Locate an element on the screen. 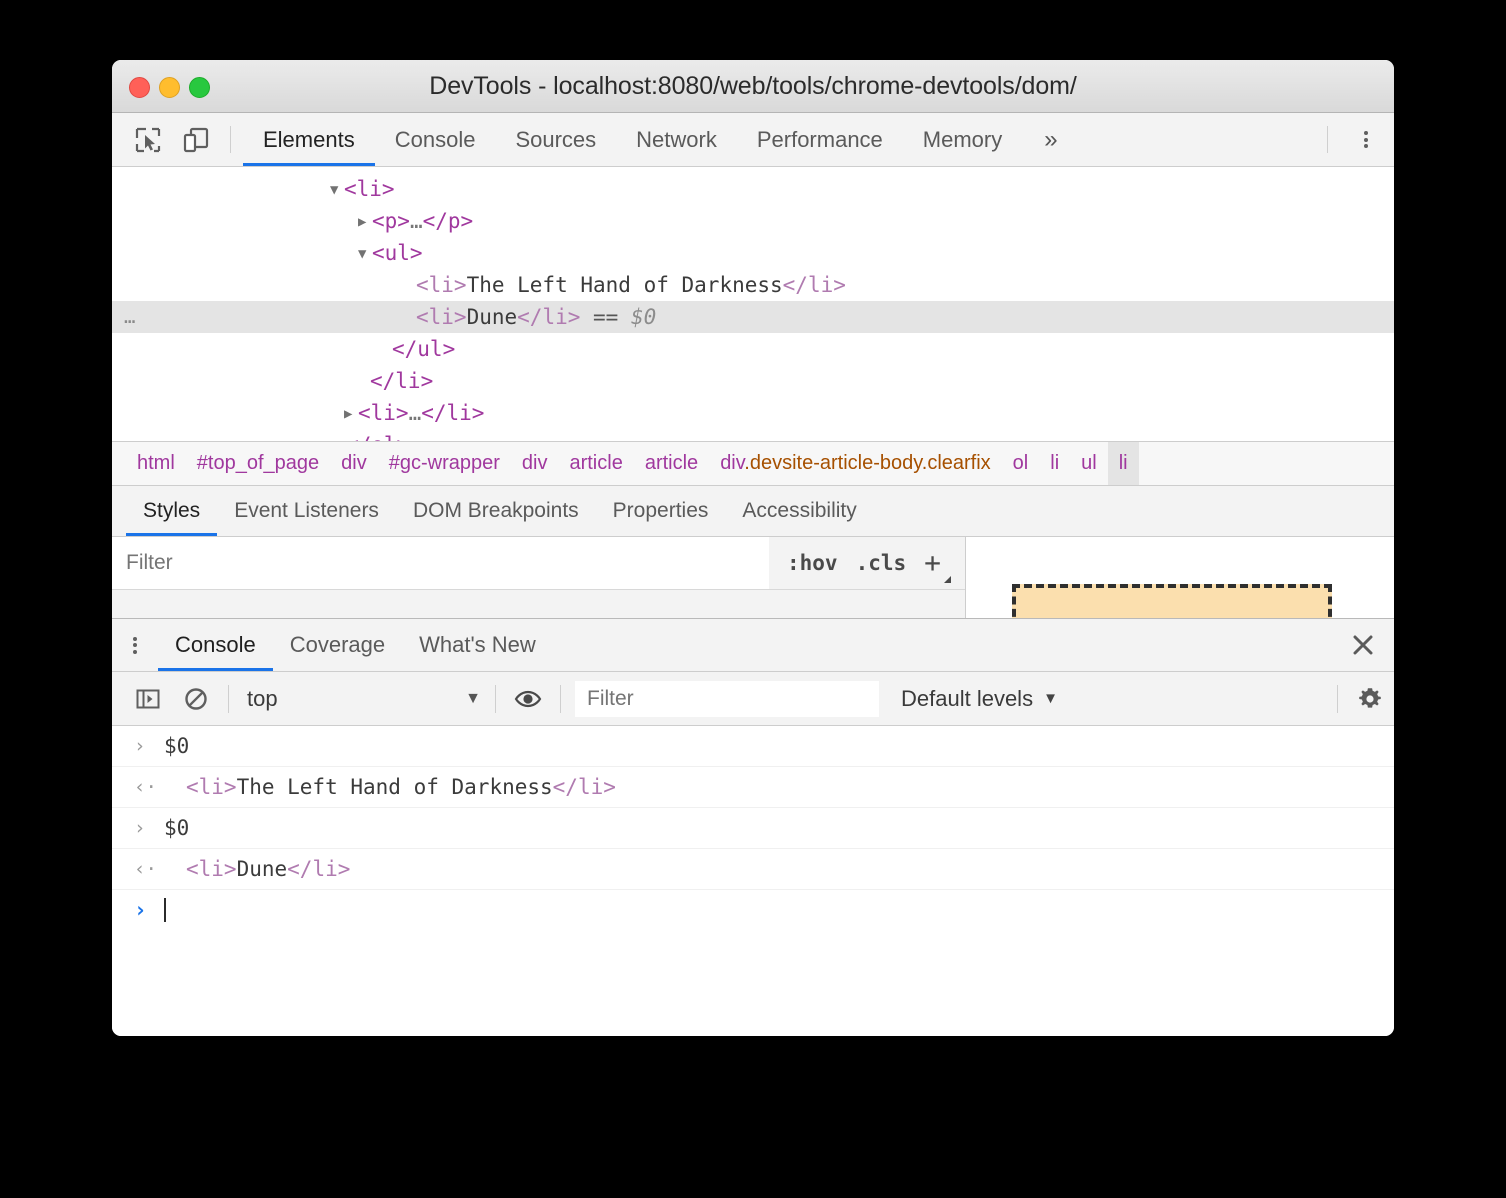 The image size is (1506, 1198). styles-filter-input is located at coordinates (440, 563).